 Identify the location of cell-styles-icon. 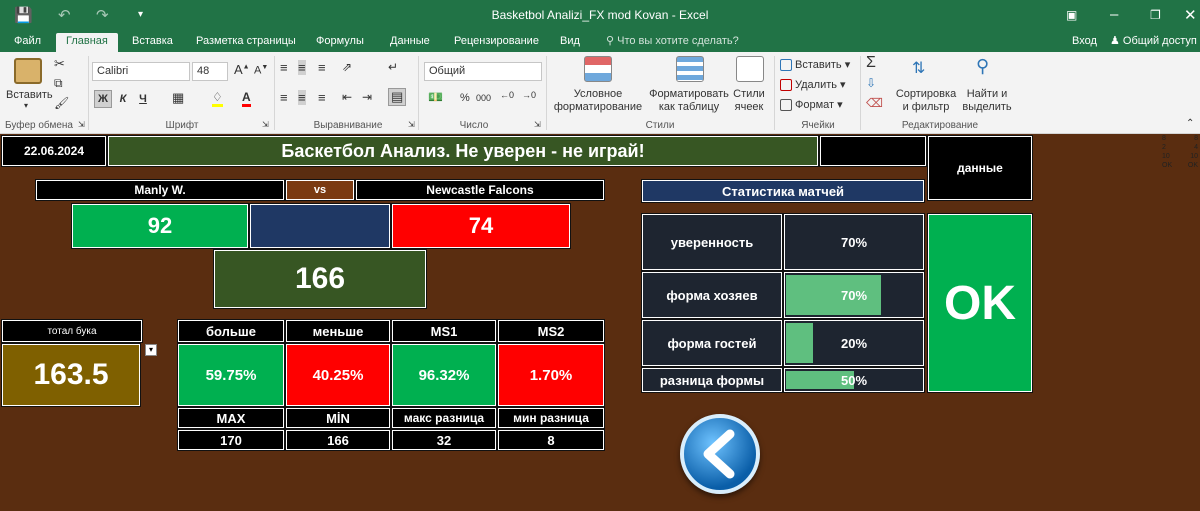
(750, 69).